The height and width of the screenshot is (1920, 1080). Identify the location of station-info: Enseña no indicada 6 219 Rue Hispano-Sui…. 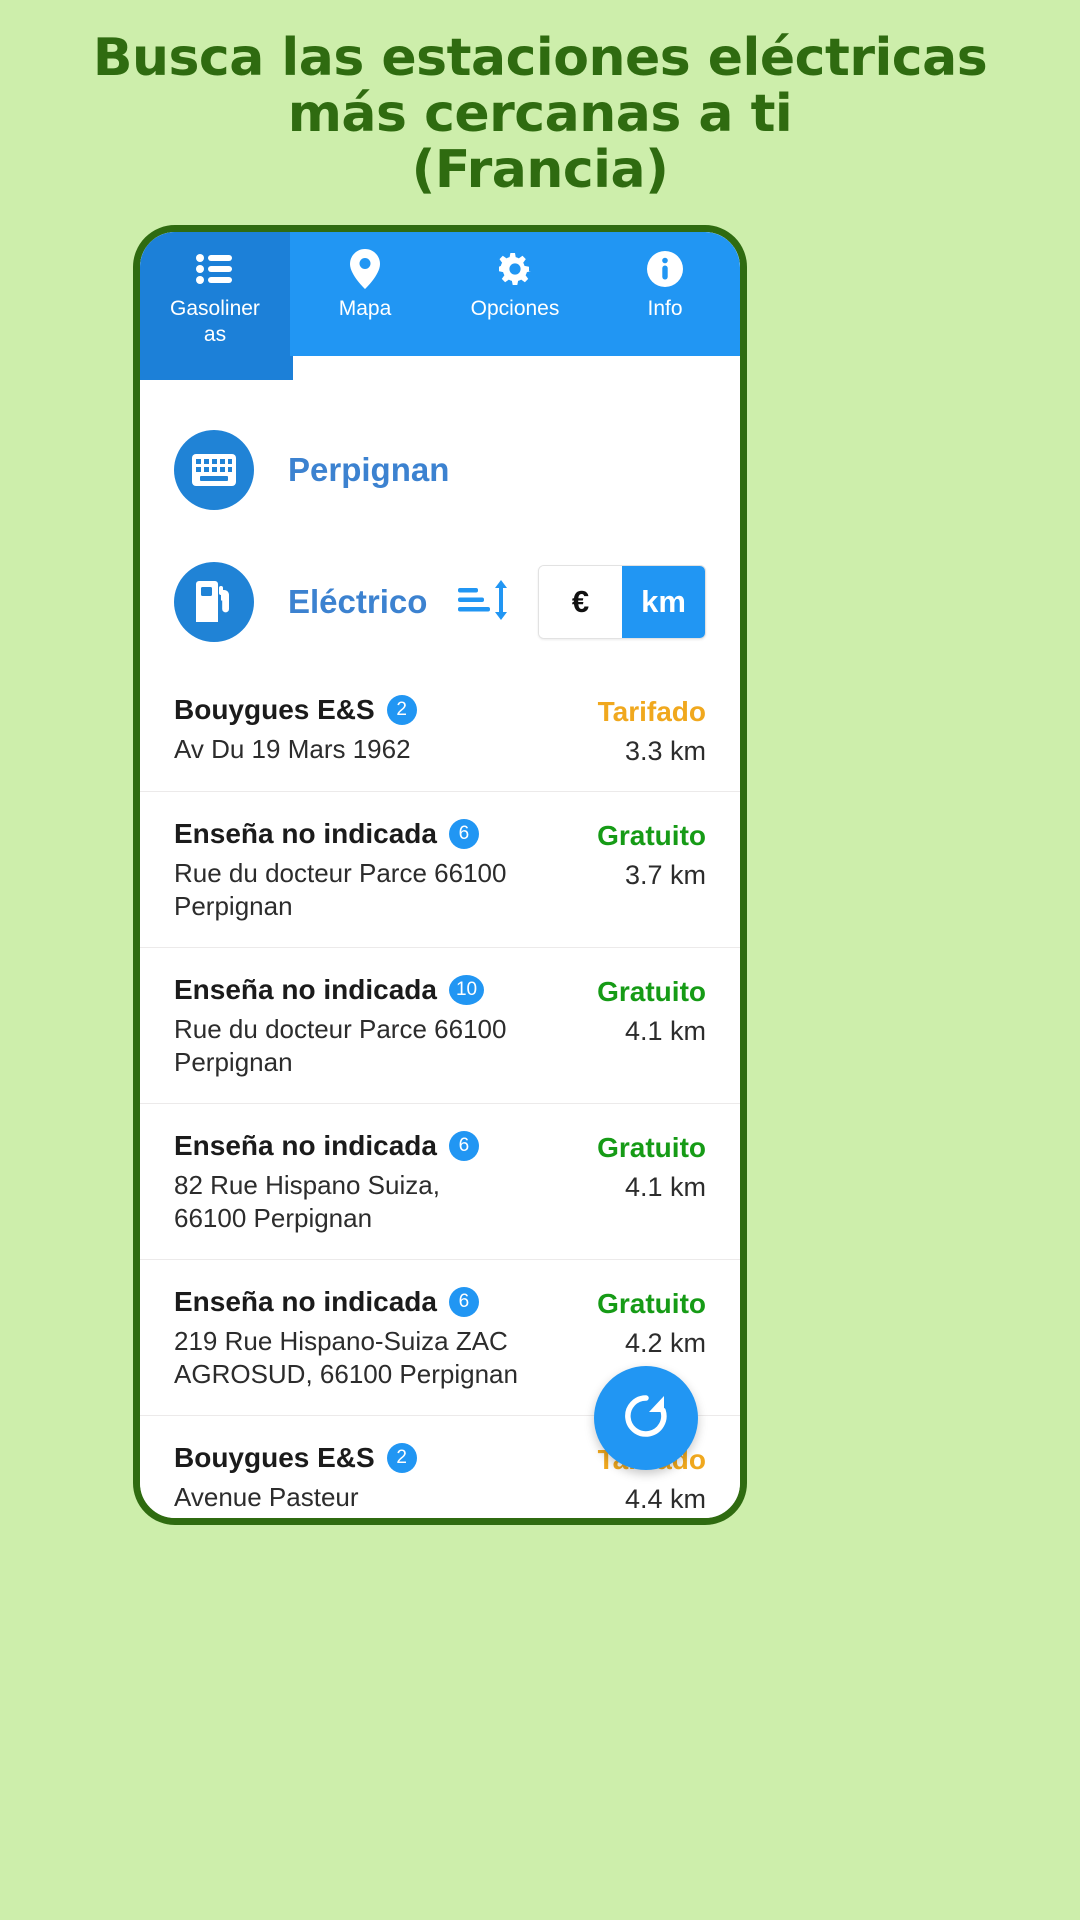
(352, 1338).